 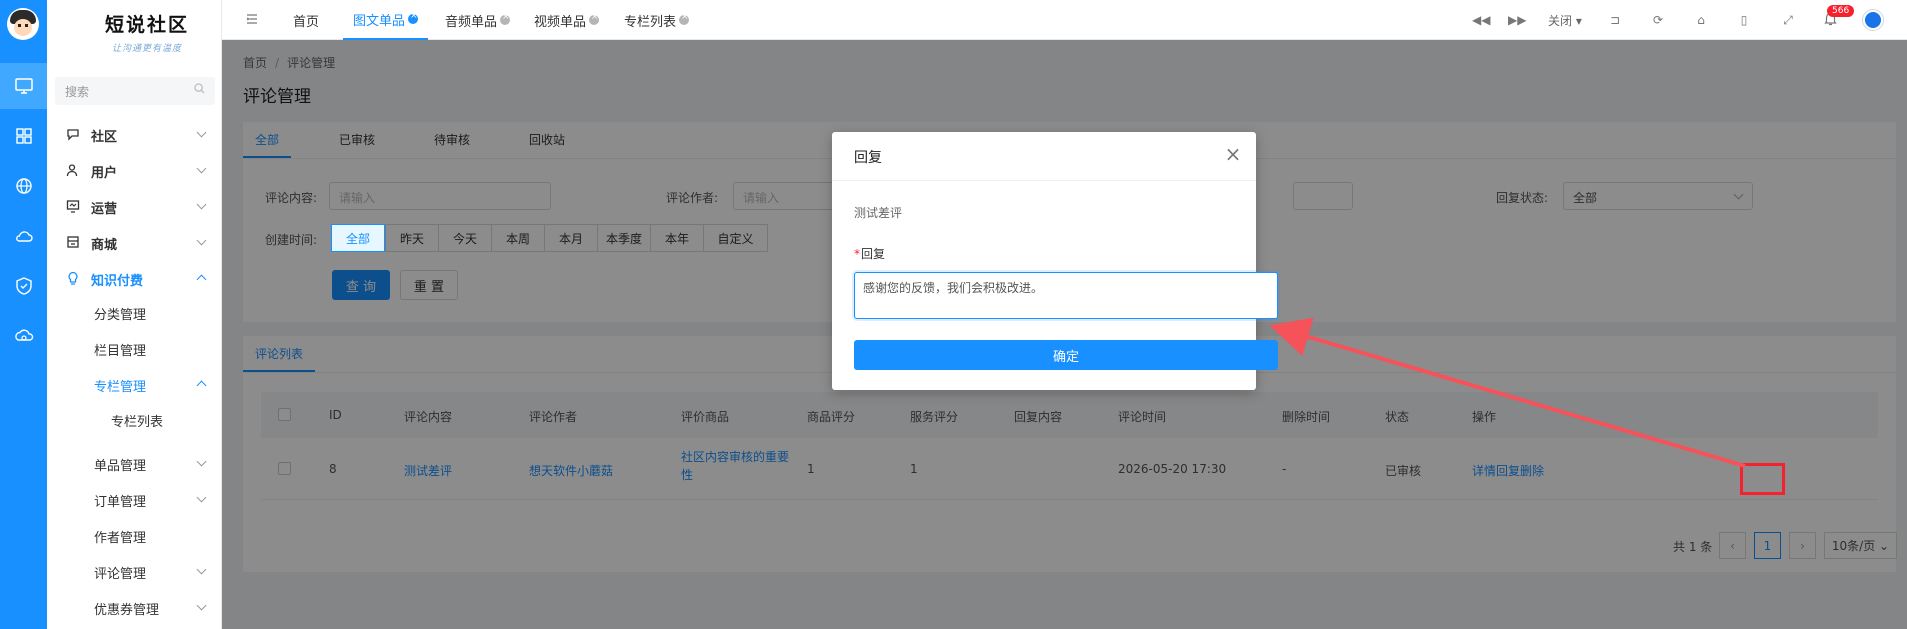 What do you see at coordinates (1841, 11) in the screenshot?
I see `notification-badge: 566` at bounding box center [1841, 11].